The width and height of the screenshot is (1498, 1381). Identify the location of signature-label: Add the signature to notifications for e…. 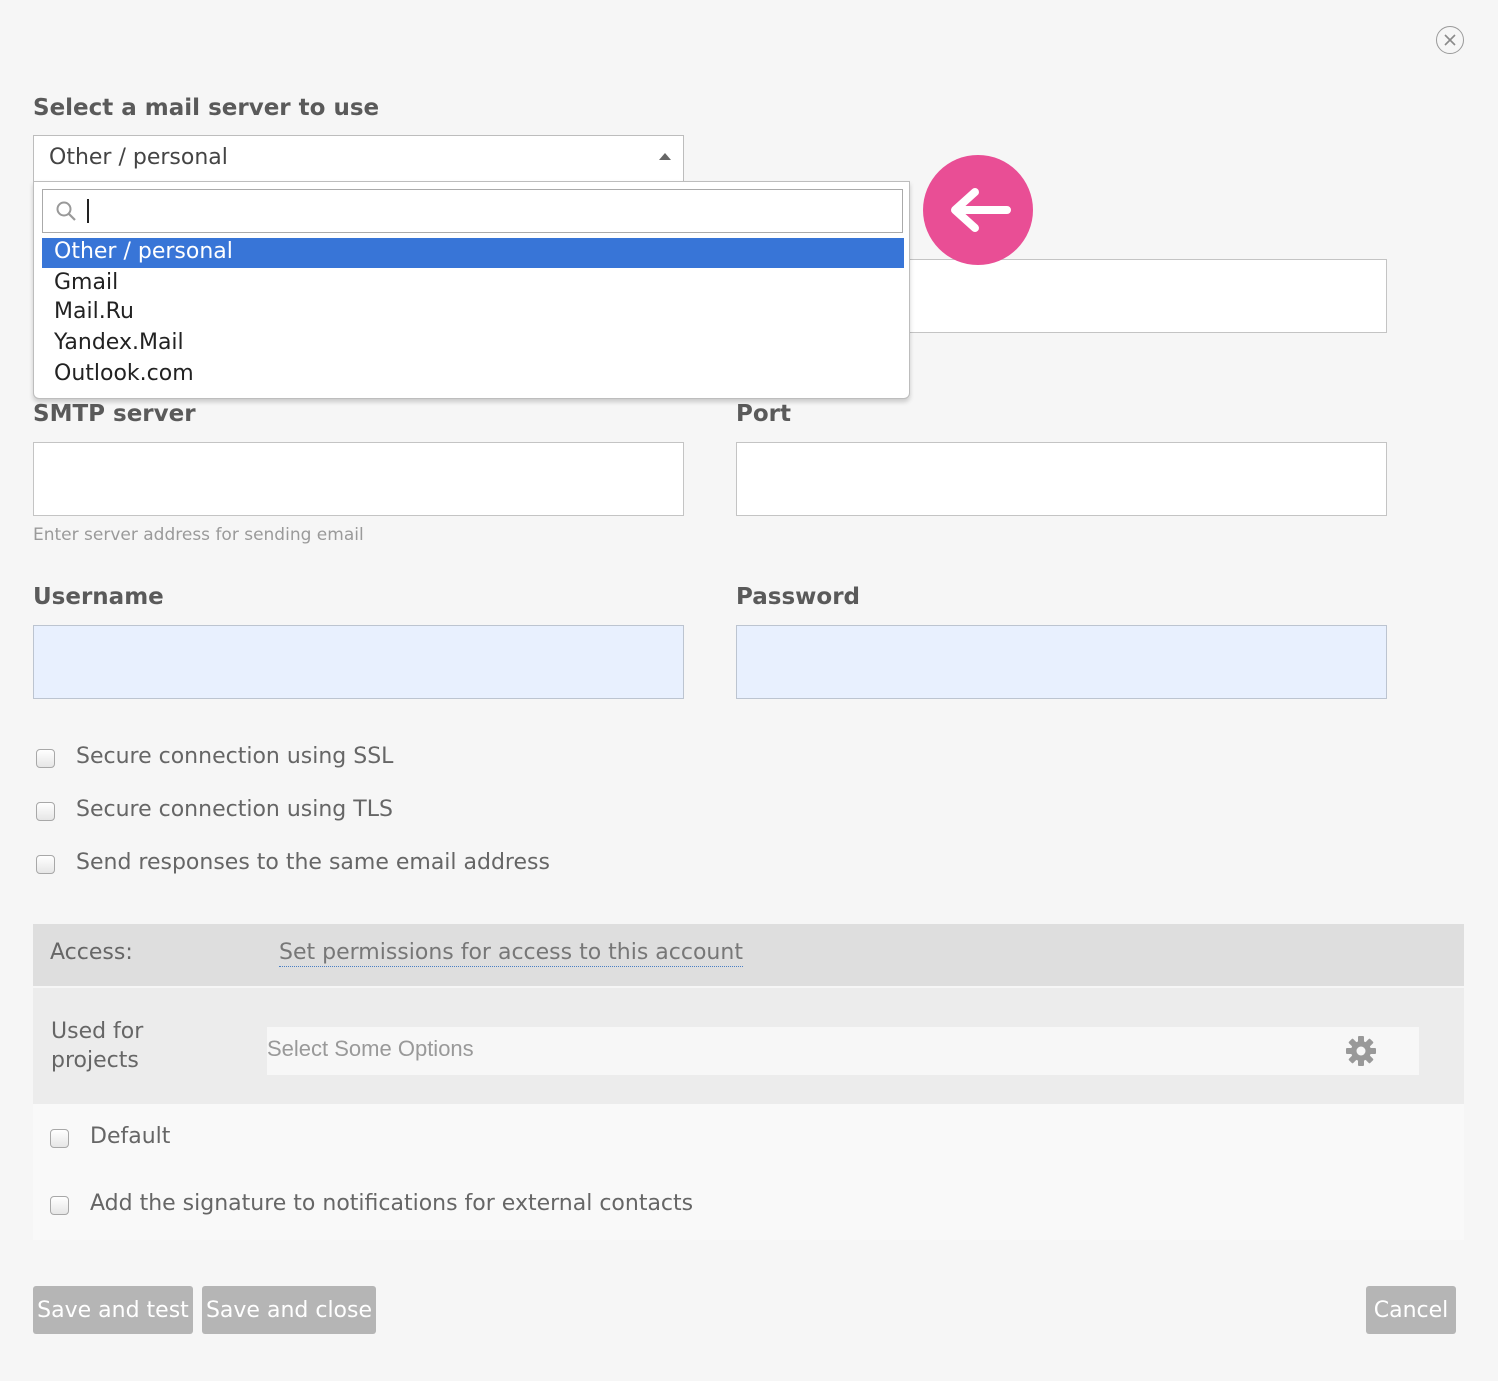
(391, 1203).